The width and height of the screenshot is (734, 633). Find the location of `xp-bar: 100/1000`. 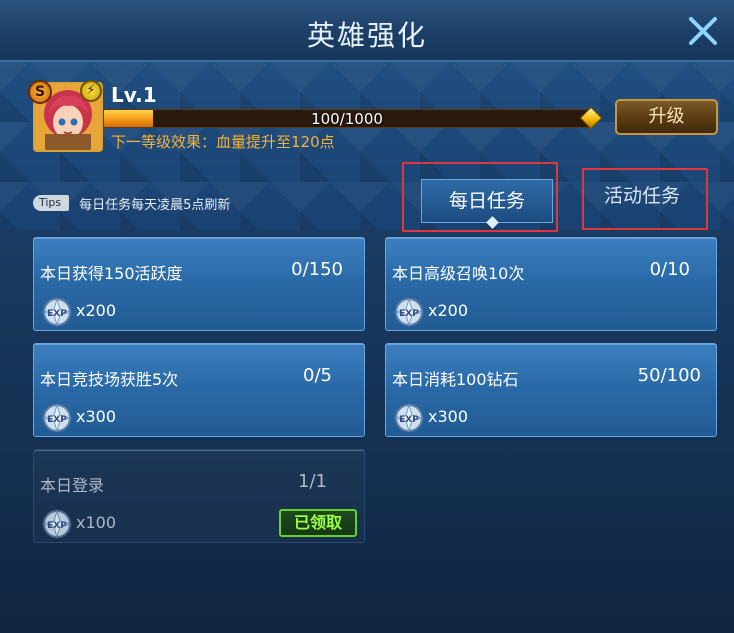

xp-bar: 100/1000 is located at coordinates (347, 118).